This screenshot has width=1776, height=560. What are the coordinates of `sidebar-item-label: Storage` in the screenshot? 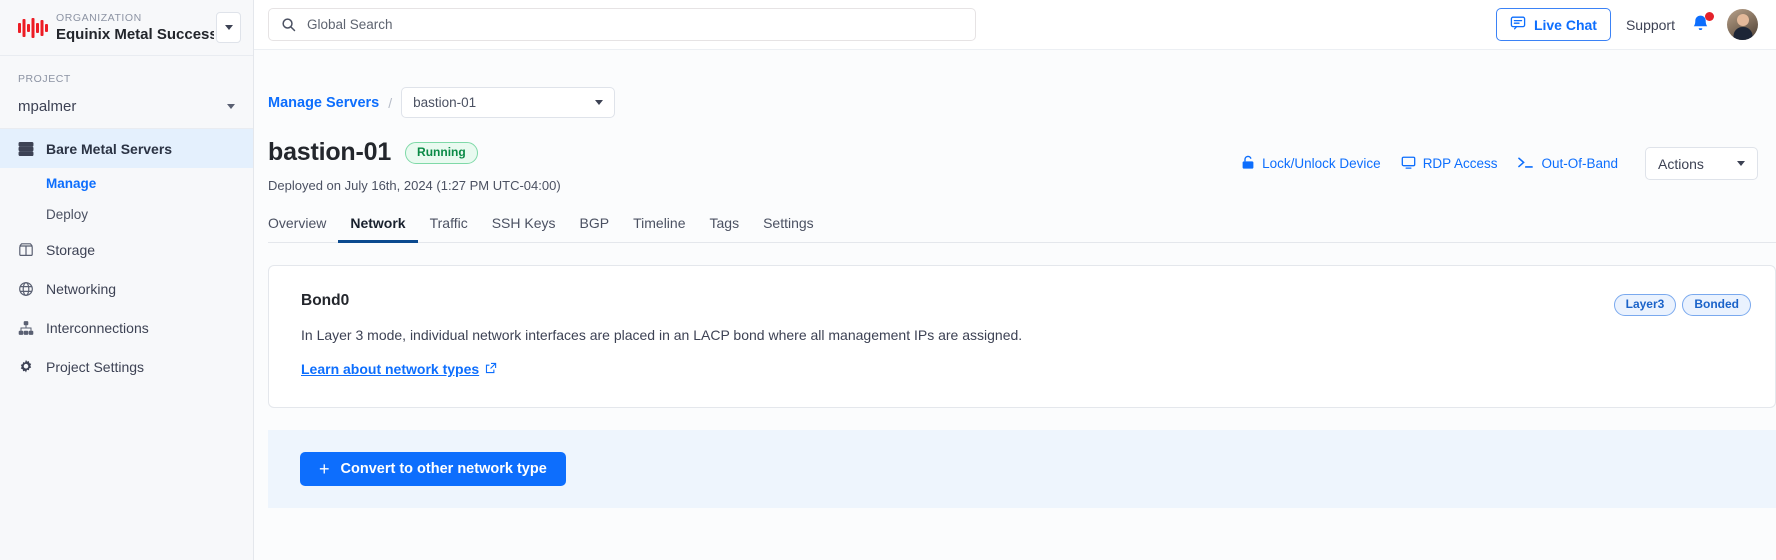 It's located at (71, 249).